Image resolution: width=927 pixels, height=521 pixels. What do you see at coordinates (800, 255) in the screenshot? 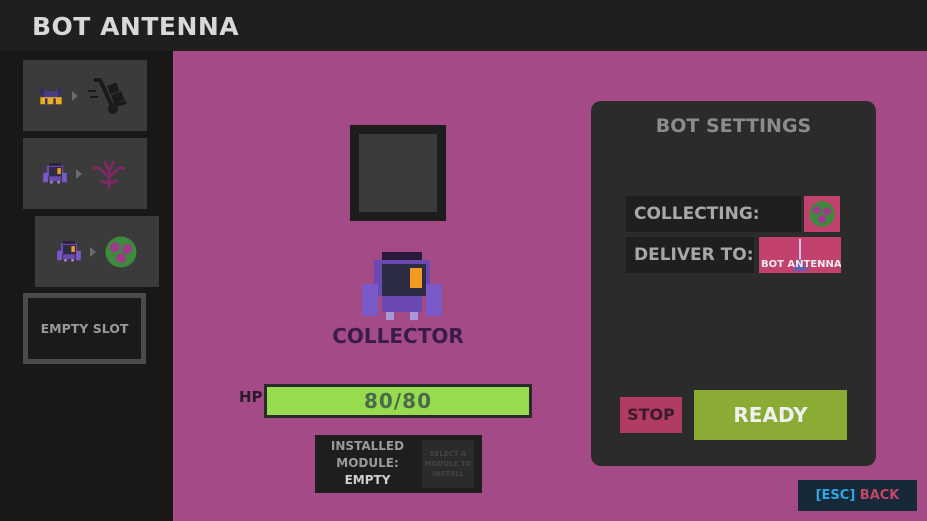
I see `deliver-target-button: BOT ANTENNA` at bounding box center [800, 255].